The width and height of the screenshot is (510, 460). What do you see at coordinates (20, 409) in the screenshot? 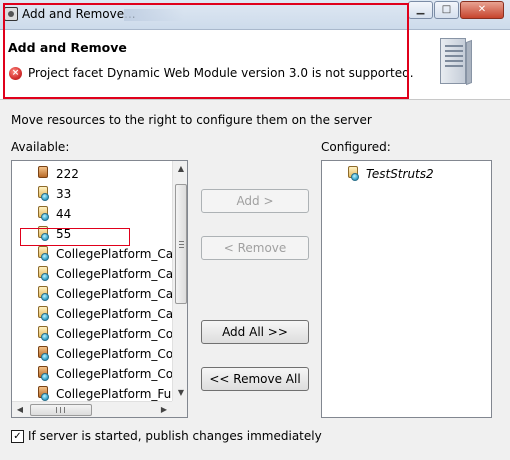
I see `scroll-left-icon: ◀` at bounding box center [20, 409].